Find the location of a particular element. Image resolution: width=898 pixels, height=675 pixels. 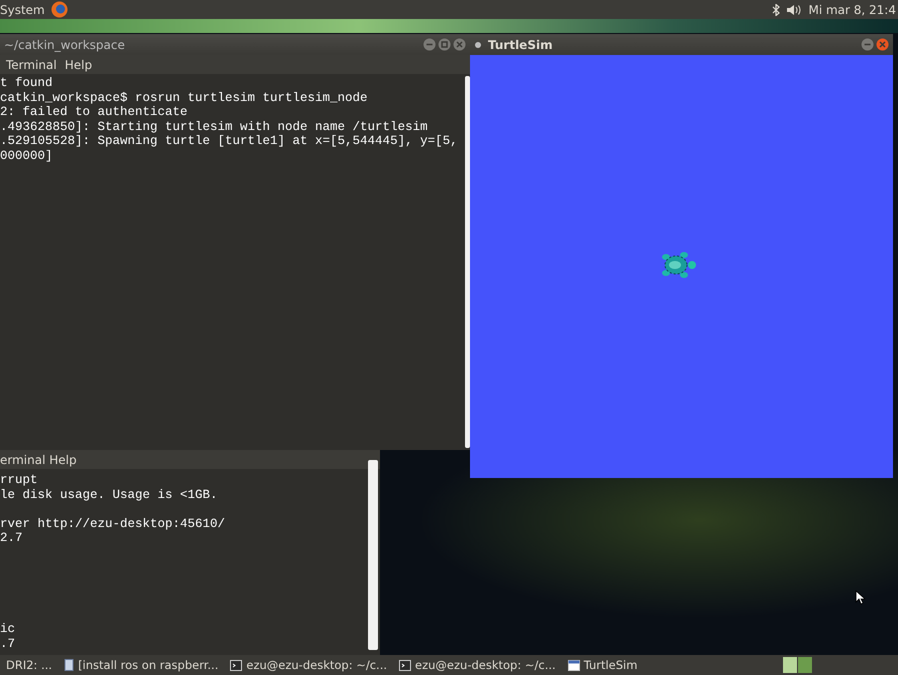

window-icon is located at coordinates (574, 665).